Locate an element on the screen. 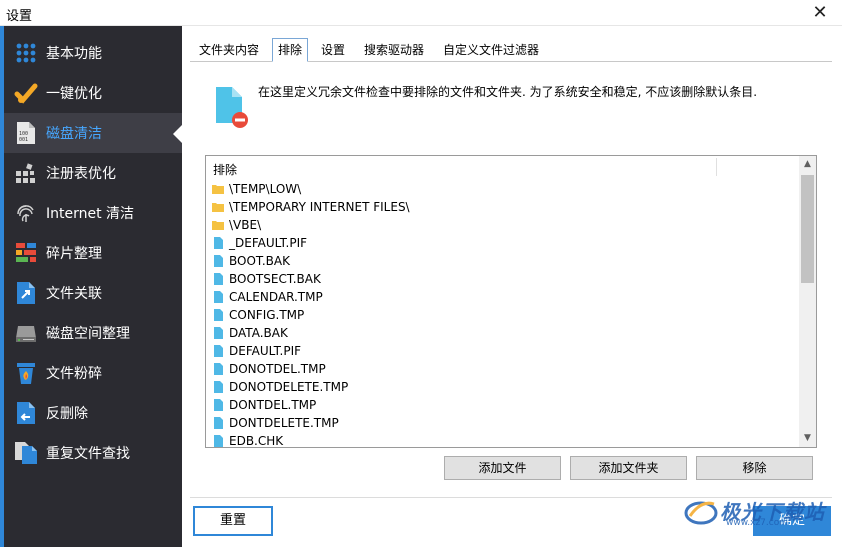 The height and width of the screenshot is (547, 842). tab-bar: 文件夹内容 排除 设置 搜索驱动器 自定义文件过滤器 is located at coordinates (511, 50).